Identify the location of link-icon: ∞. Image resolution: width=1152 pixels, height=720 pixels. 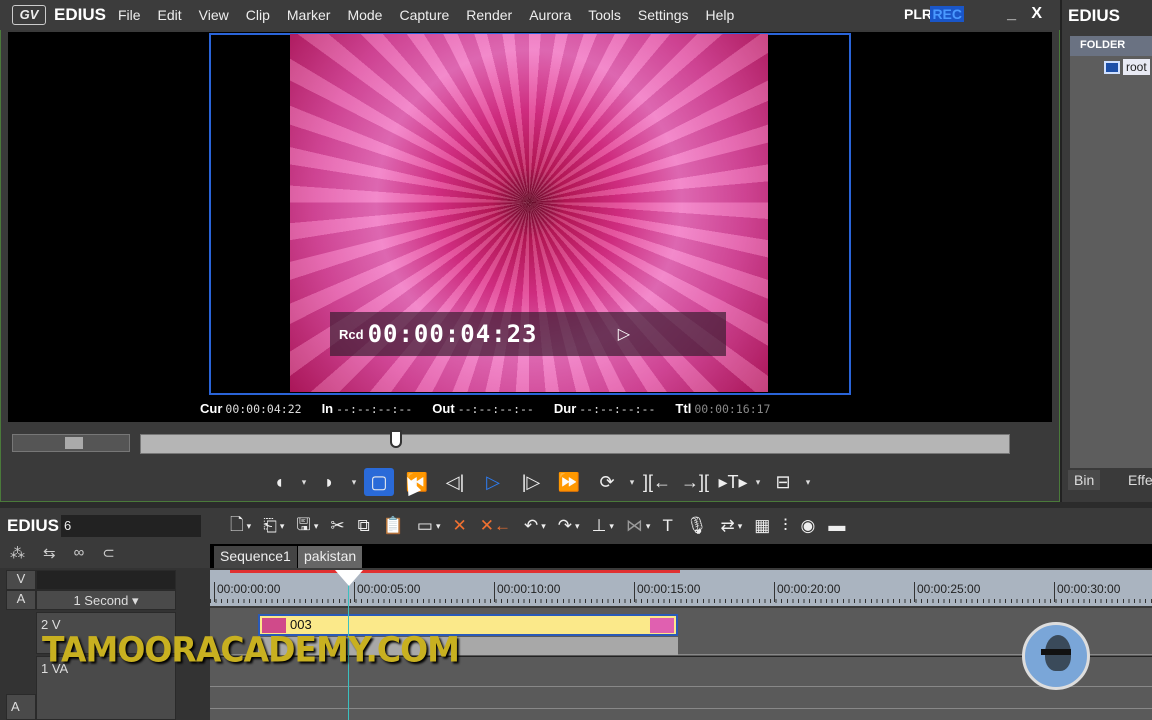
(79, 553).